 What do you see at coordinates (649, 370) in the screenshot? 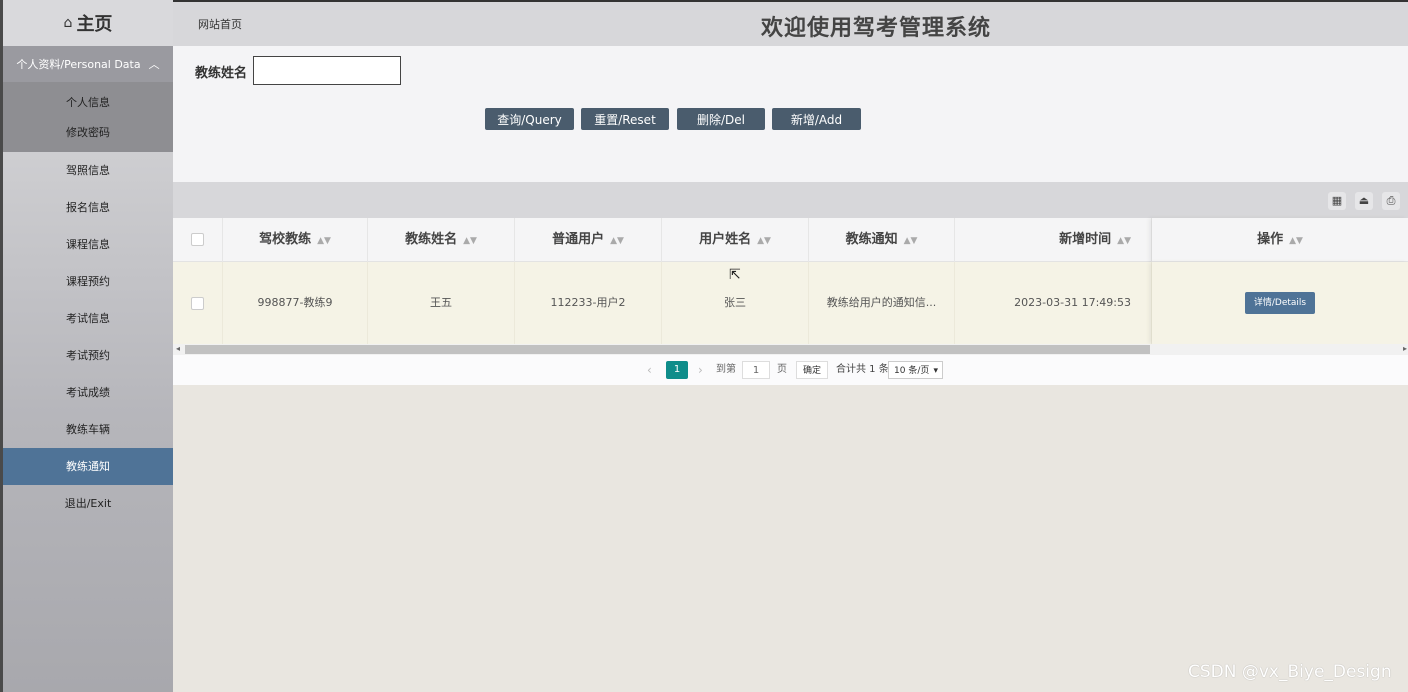
I see `prev-page-icon: ‹` at bounding box center [649, 370].